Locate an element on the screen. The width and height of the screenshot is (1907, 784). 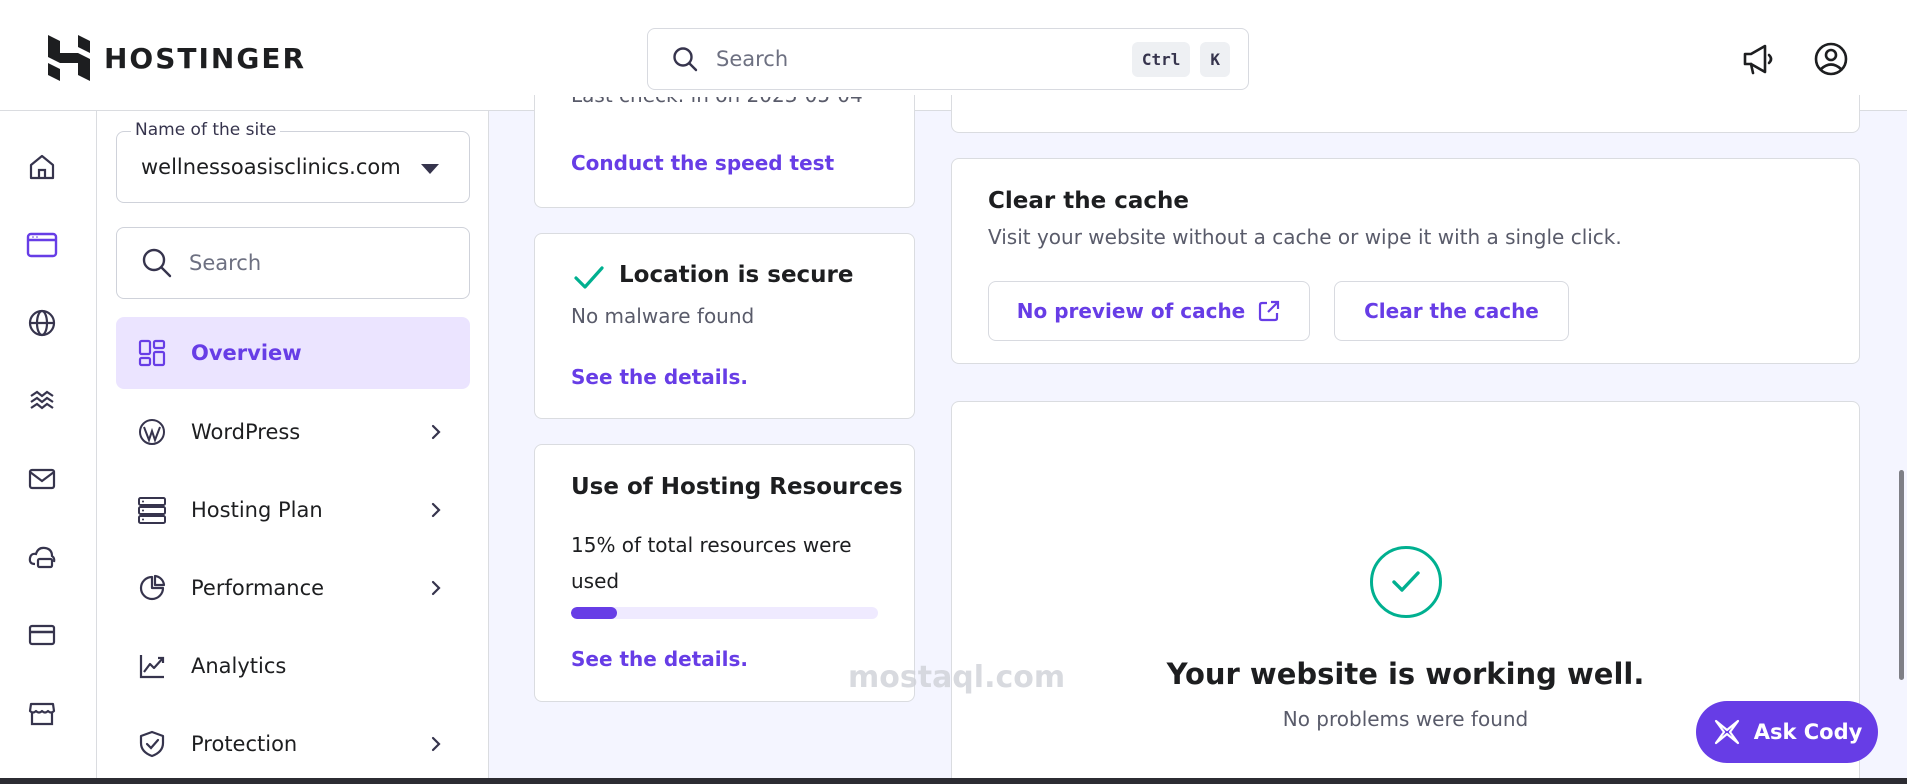
global-search: Search Ctrl K is located at coordinates (948, 59).